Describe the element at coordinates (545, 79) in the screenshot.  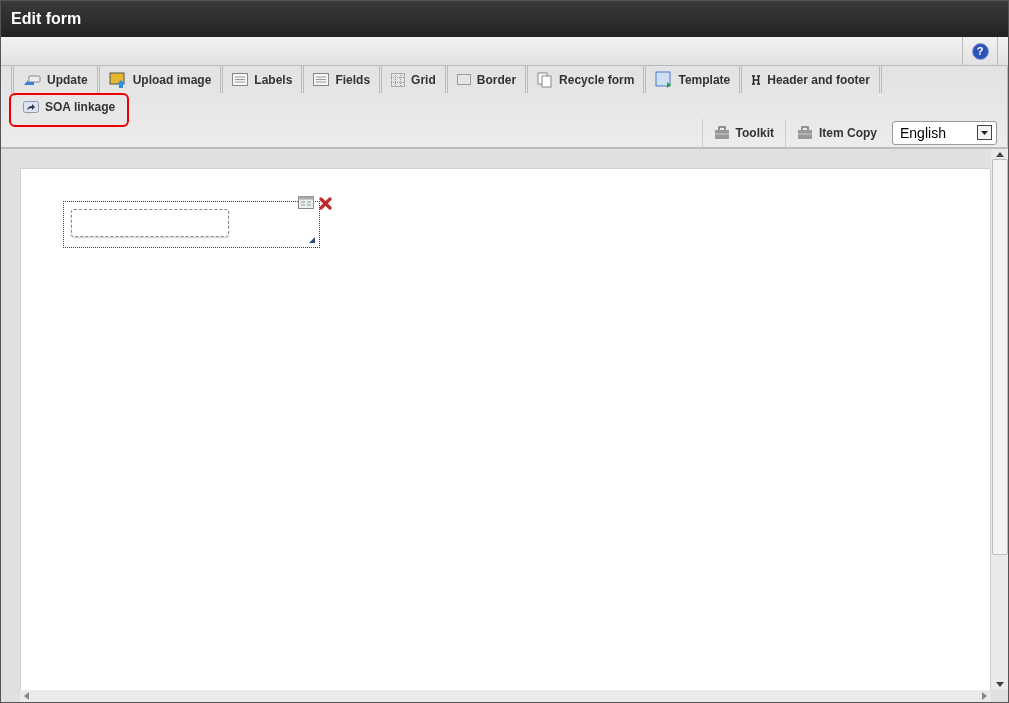
I see `documents-icon` at that location.